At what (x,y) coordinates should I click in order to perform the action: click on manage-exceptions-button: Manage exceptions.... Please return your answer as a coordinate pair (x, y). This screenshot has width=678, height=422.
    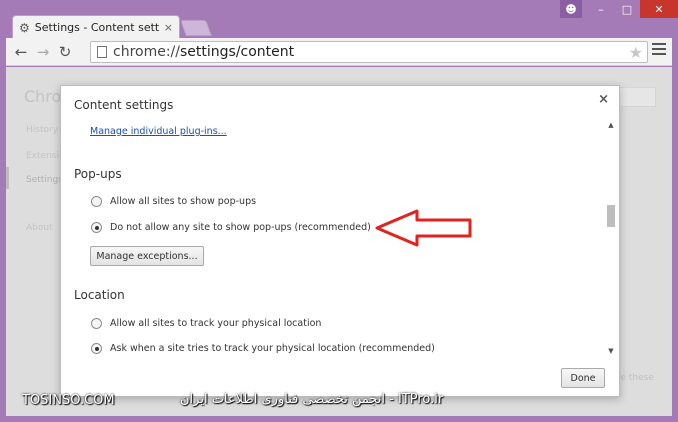
    Looking at the image, I should click on (147, 256).